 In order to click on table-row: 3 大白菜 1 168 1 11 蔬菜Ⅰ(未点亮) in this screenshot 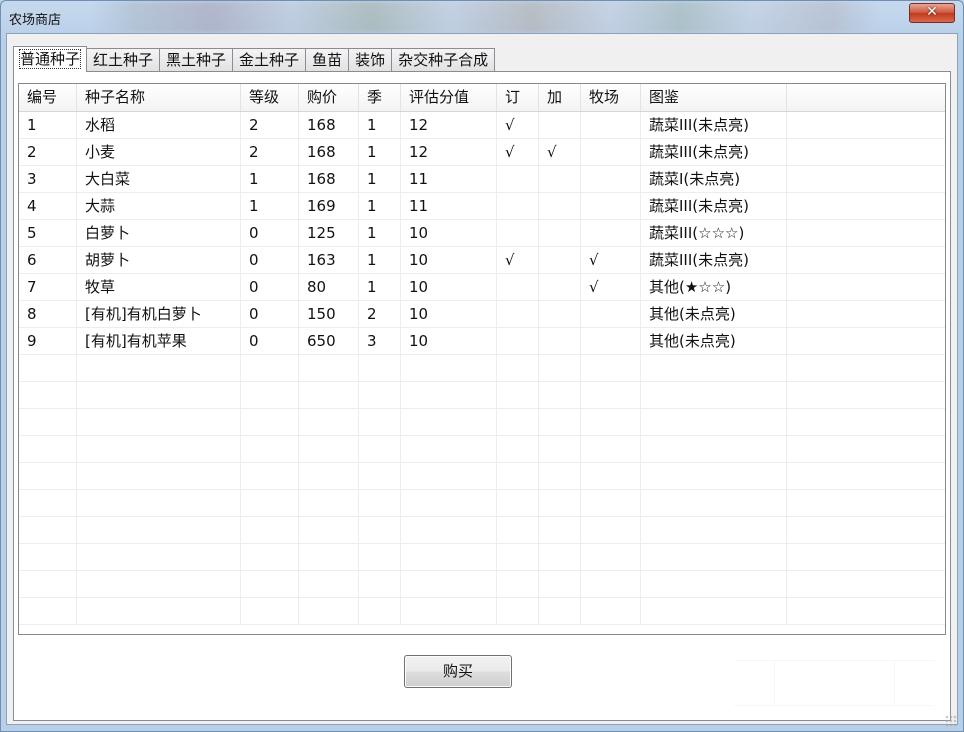, I will do `click(482, 179)`.